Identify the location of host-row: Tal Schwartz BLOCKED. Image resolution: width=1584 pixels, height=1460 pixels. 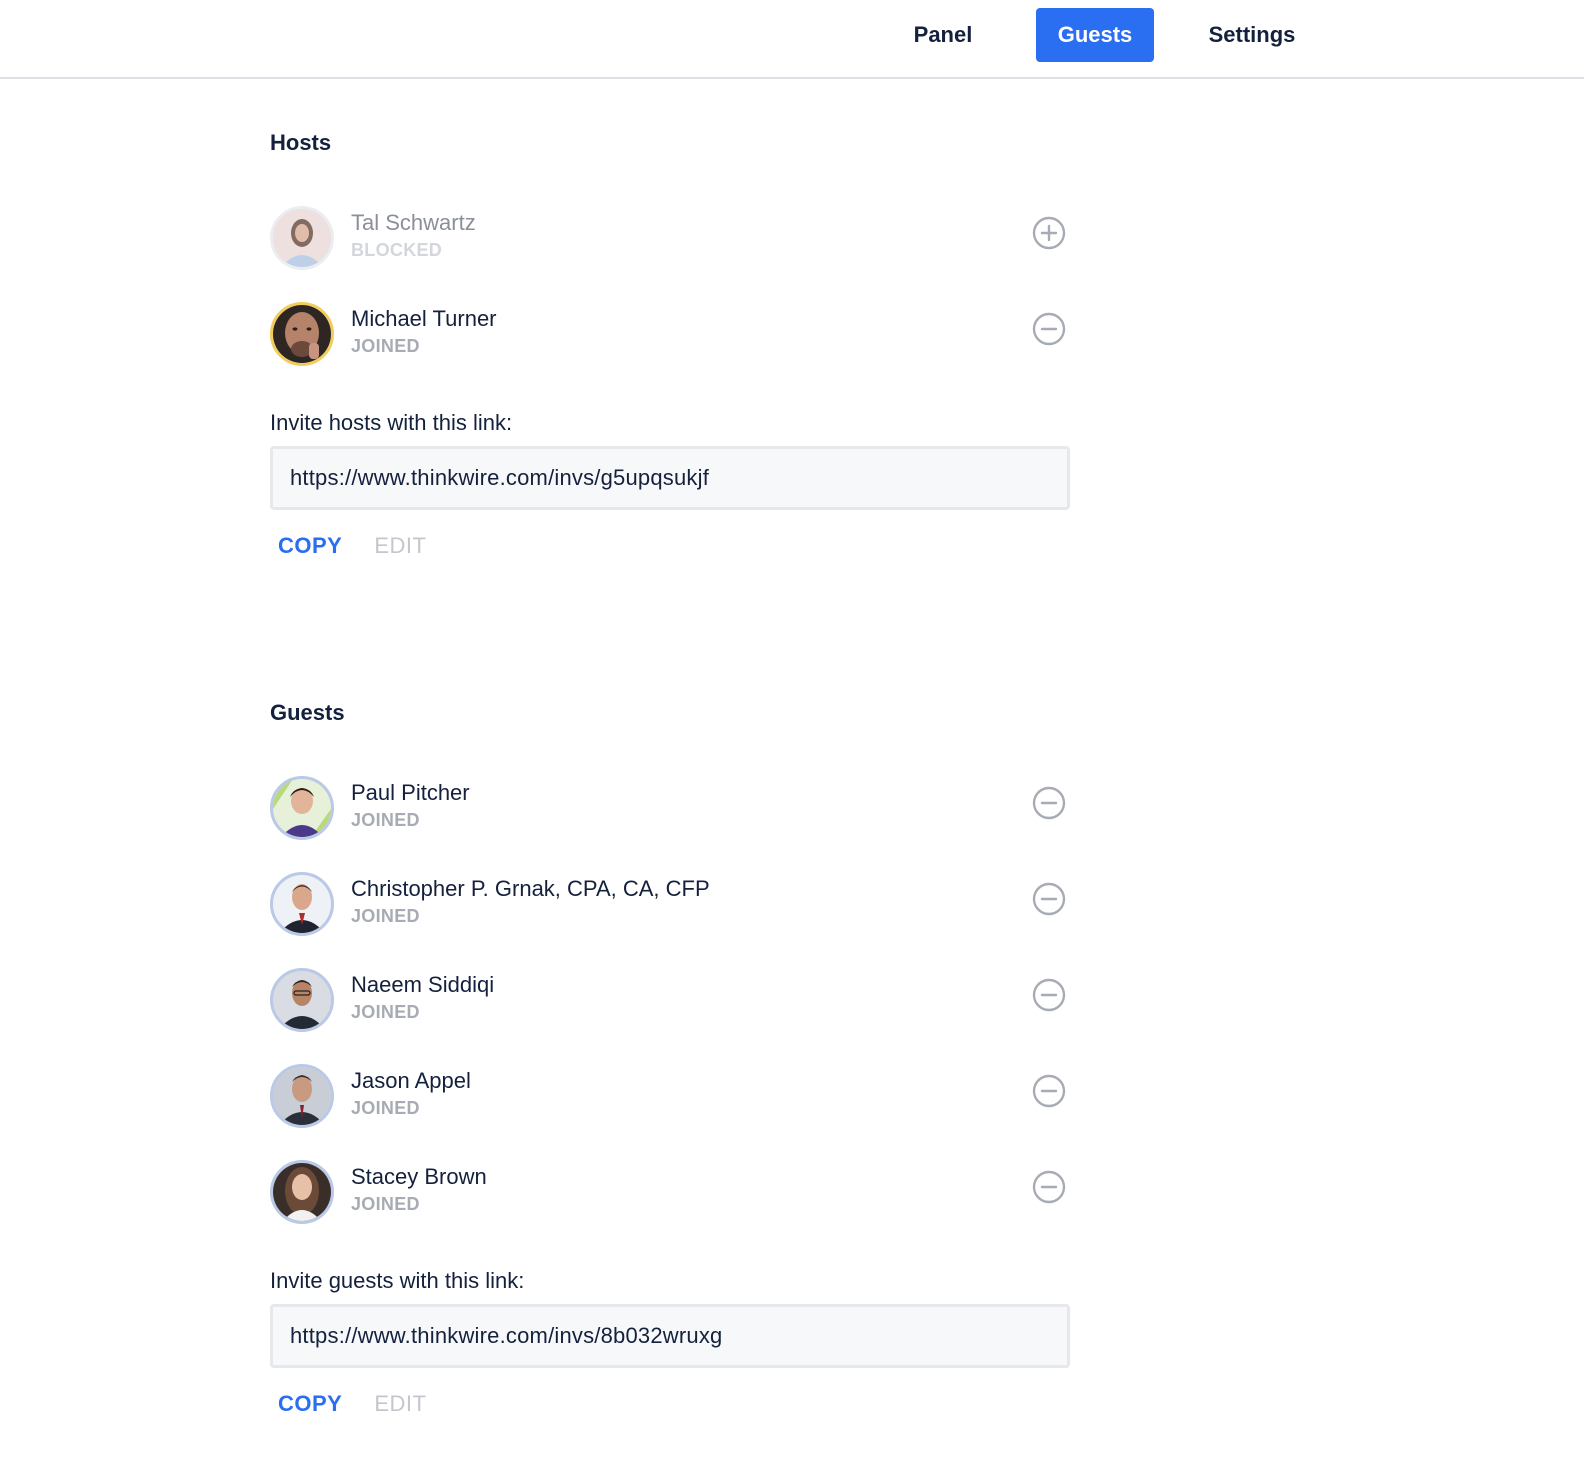
(670, 254).